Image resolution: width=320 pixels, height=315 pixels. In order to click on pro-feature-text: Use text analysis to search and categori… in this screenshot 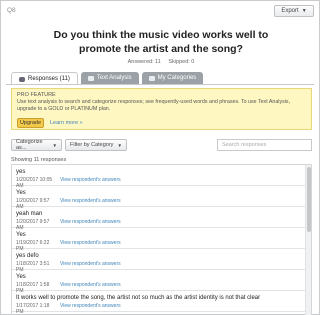, I will do `click(154, 105)`.